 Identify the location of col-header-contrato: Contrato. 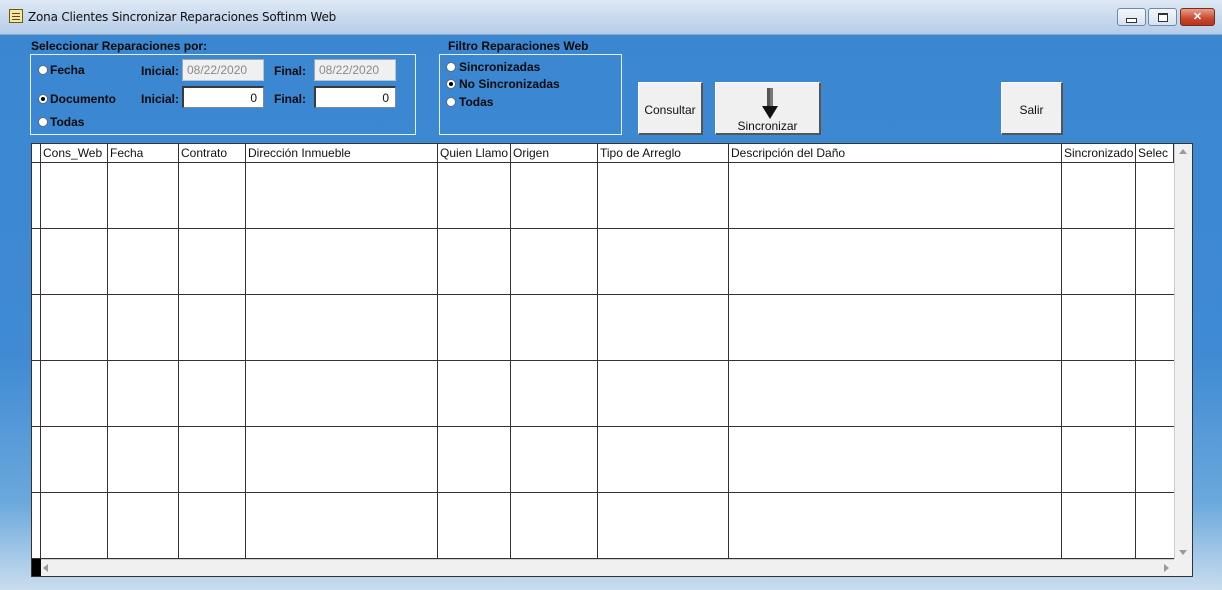
(212, 153).